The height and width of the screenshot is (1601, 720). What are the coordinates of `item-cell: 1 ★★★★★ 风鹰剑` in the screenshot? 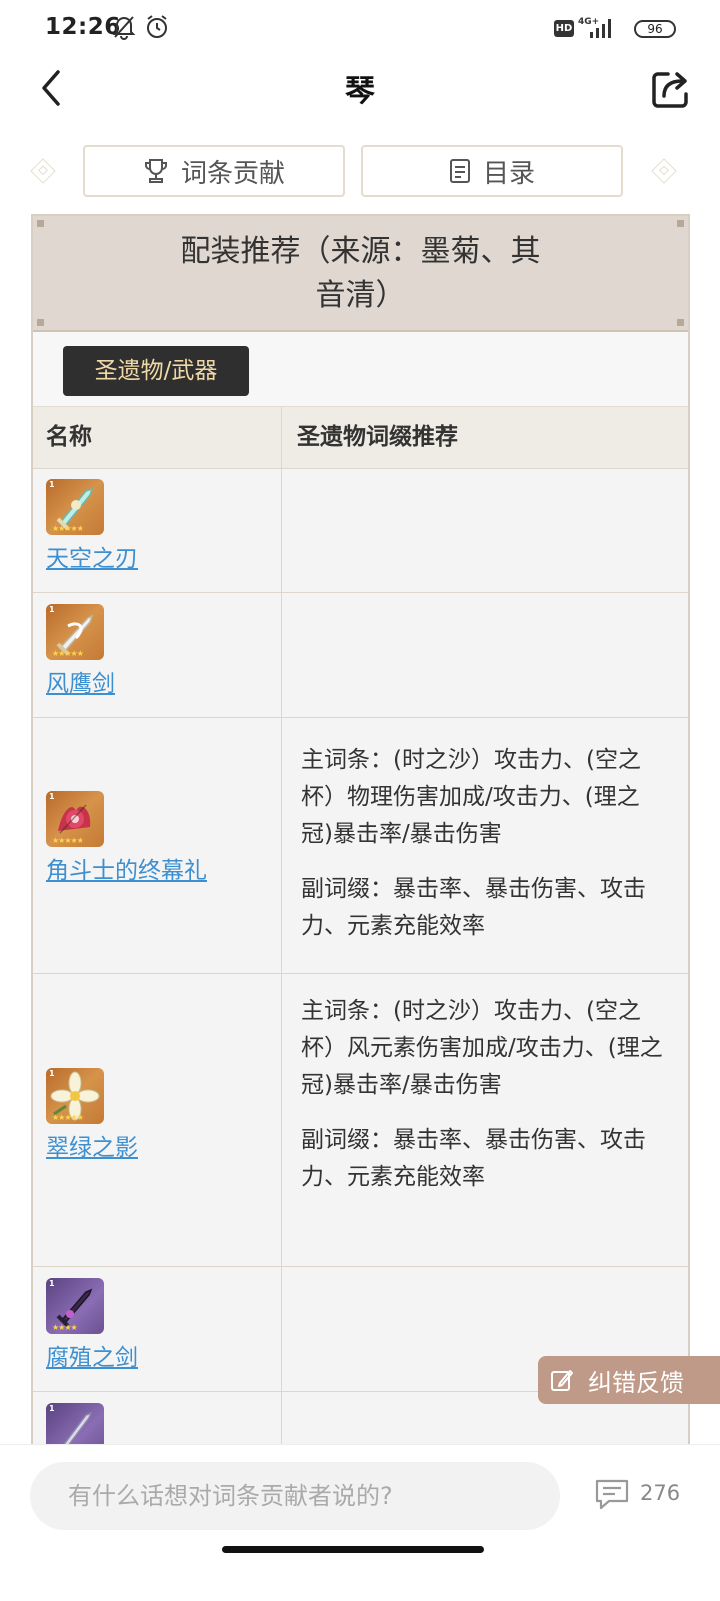 It's located at (80, 651).